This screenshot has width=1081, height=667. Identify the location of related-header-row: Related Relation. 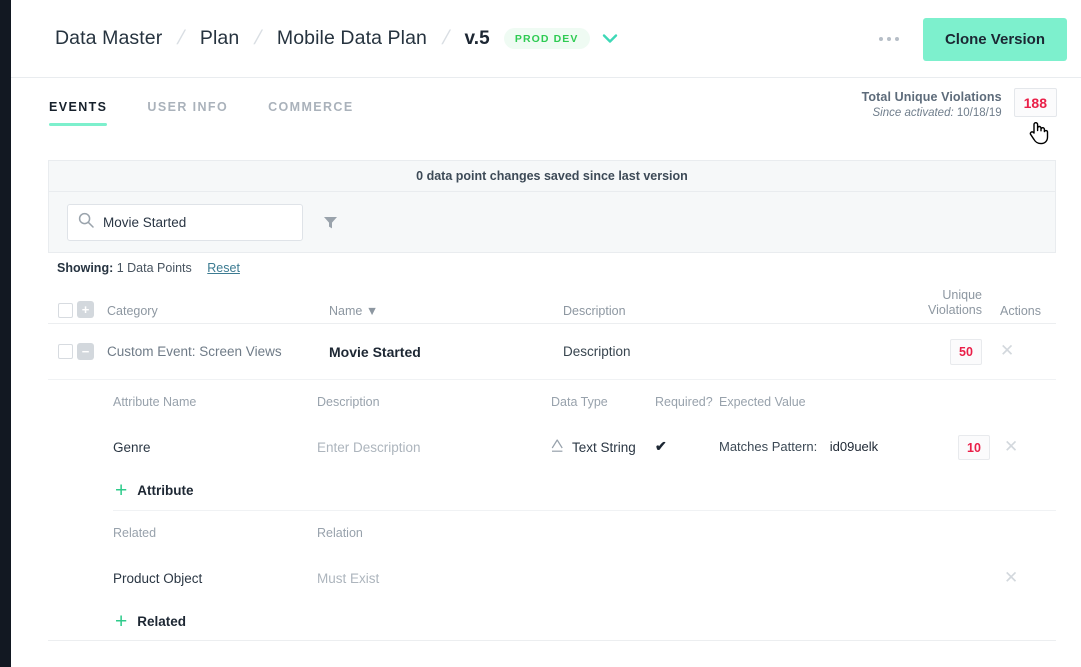
(584, 533).